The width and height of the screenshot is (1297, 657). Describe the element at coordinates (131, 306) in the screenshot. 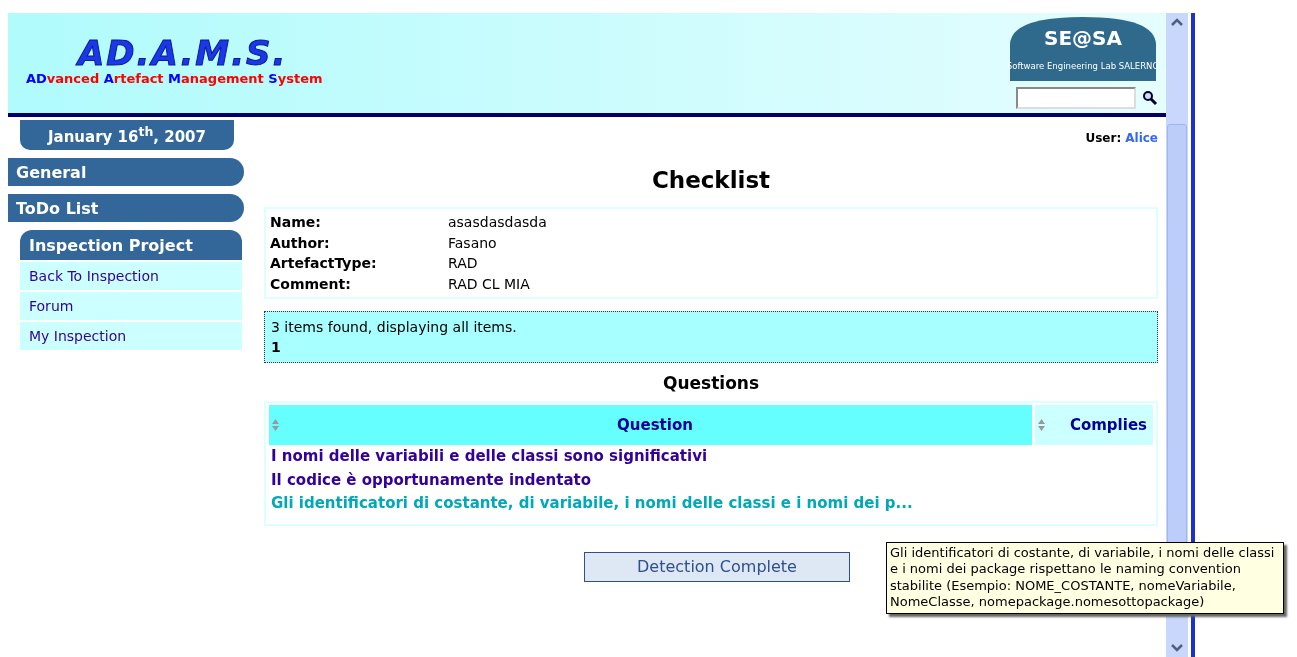

I see `sidebar-link: Forum` at that location.